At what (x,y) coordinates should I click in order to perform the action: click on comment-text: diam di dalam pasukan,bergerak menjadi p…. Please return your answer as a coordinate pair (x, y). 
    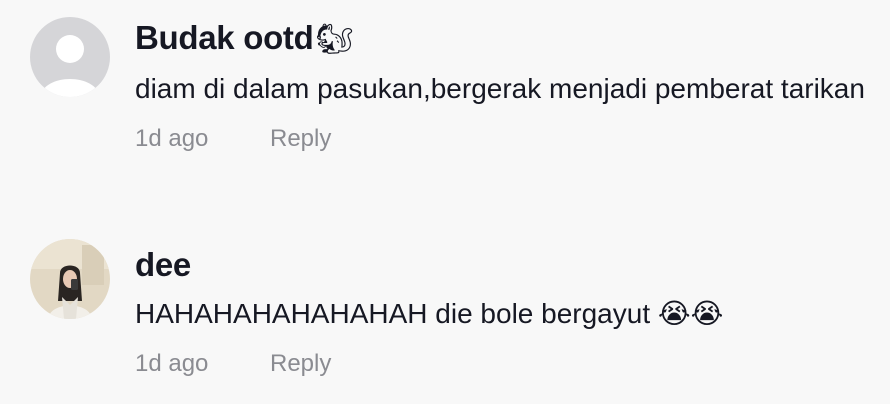
    Looking at the image, I should click on (500, 88).